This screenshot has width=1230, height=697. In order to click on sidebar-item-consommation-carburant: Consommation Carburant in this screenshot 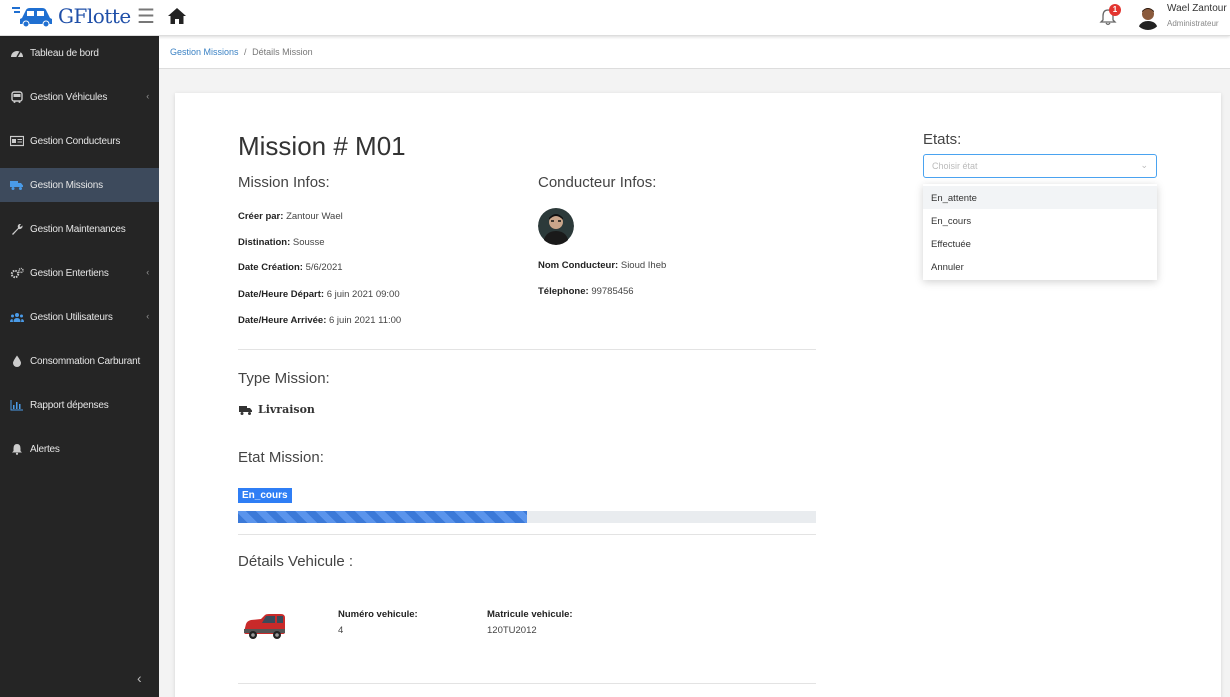, I will do `click(79, 361)`.